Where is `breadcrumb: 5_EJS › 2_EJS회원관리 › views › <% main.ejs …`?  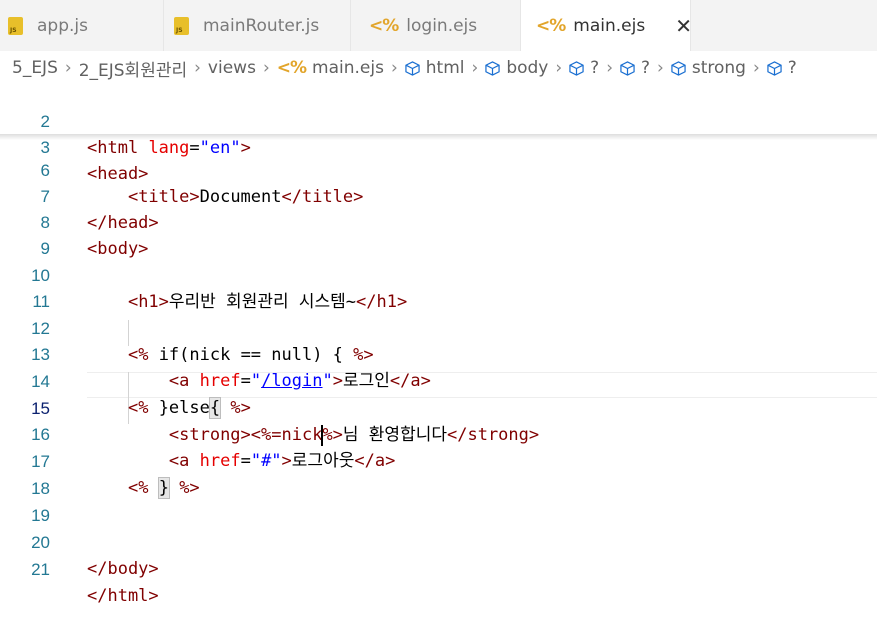
breadcrumb: 5_EJS › 2_EJS회원관리 › views › <% main.ejs … is located at coordinates (438, 68).